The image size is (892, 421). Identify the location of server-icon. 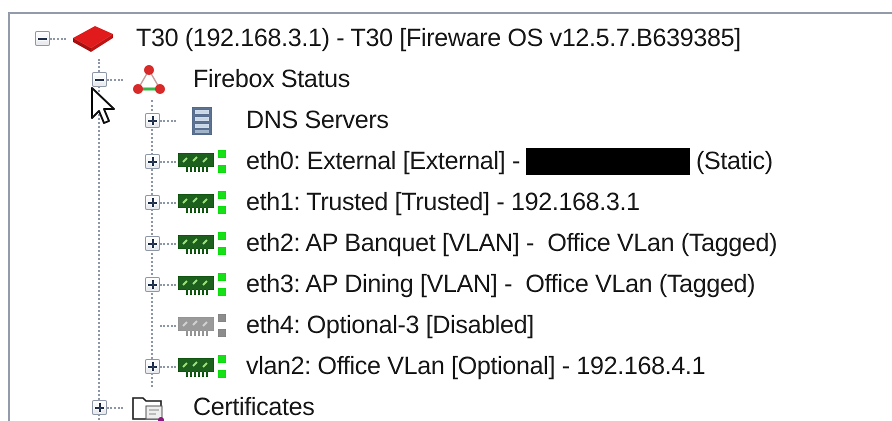
(202, 121).